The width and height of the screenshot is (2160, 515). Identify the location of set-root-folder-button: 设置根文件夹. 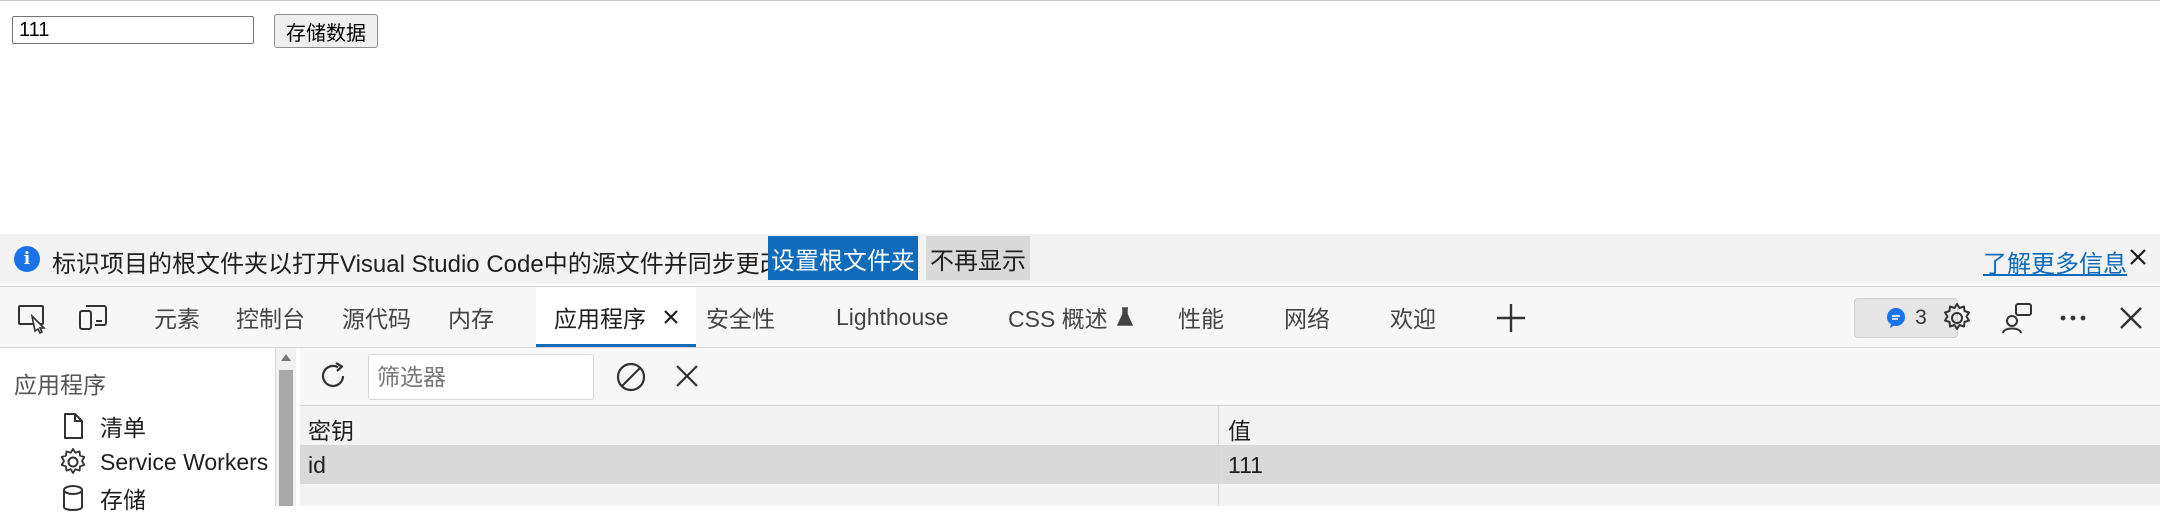
(843, 258).